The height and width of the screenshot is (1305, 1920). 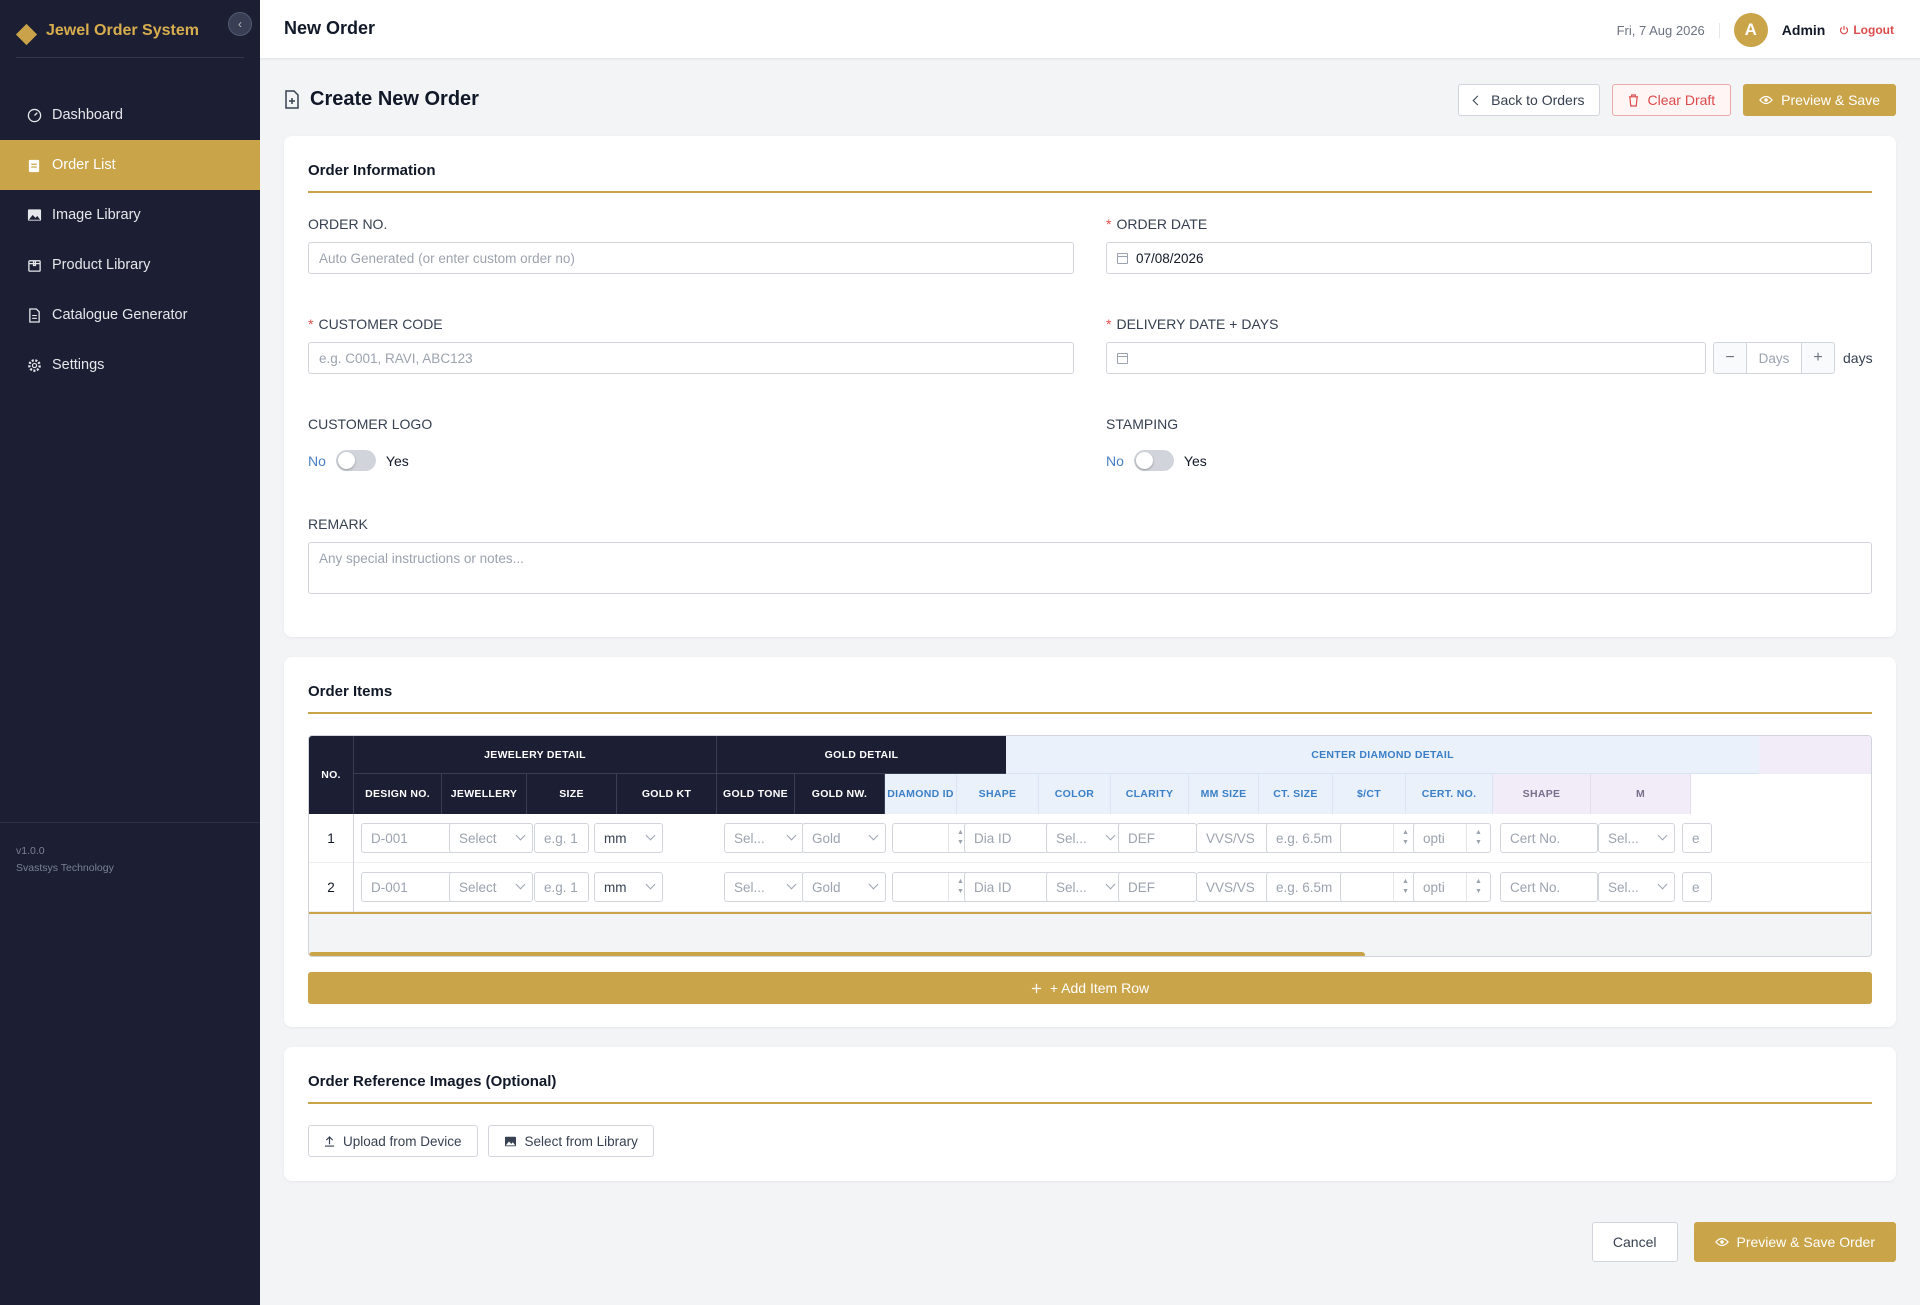 I want to click on sidebar-item-settings: Settings, so click(x=130, y=365).